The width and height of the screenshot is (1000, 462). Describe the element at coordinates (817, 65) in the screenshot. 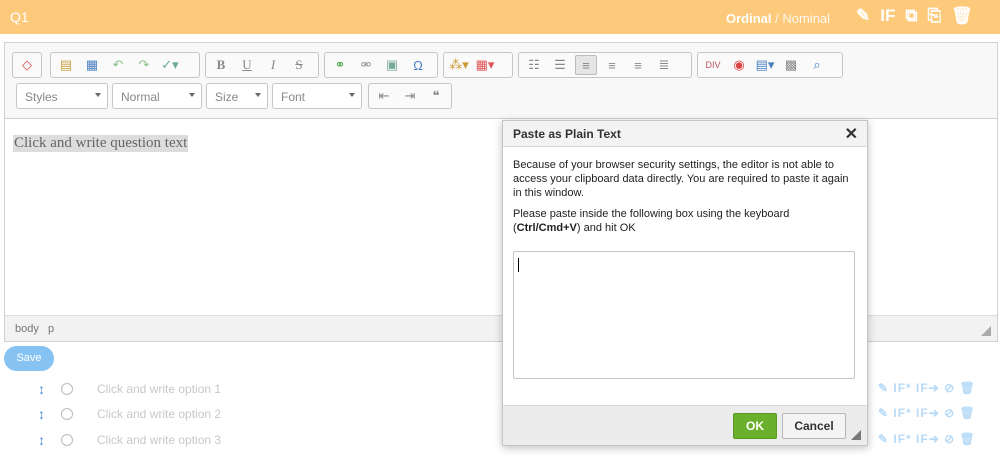

I see `find-icon: ⌕` at that location.